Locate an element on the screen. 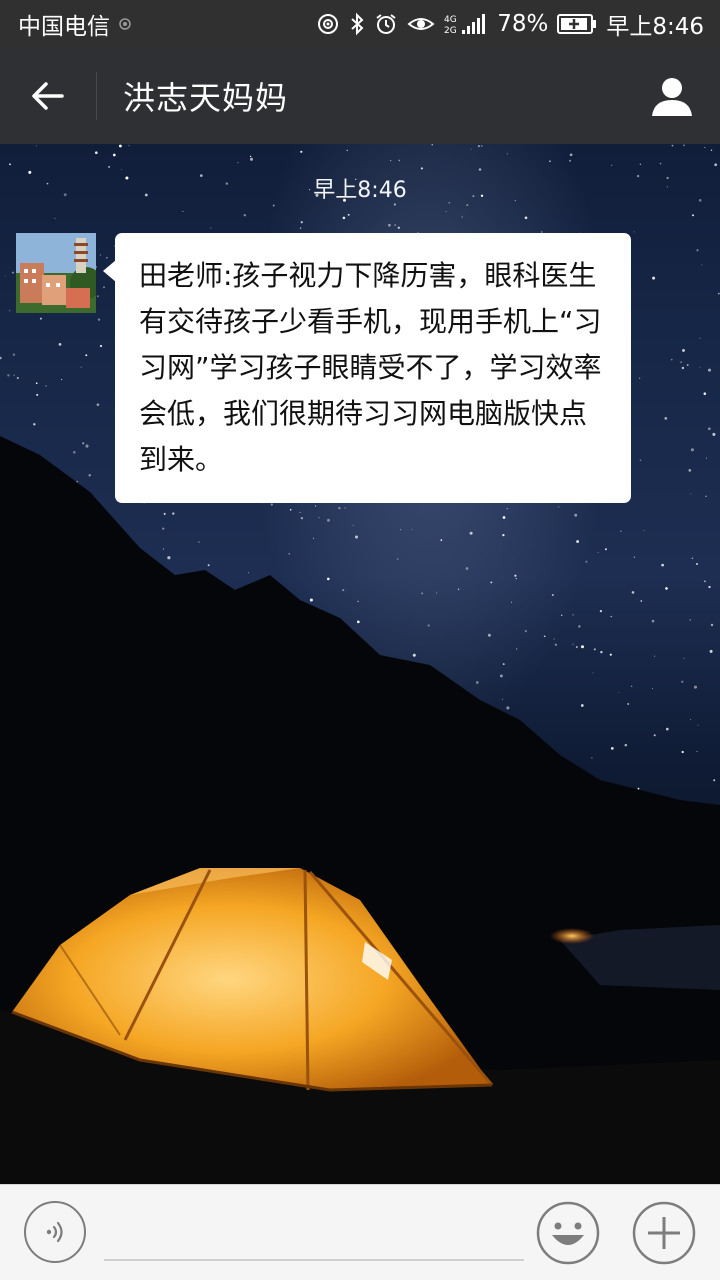 The width and height of the screenshot is (720, 1280). more-button is located at coordinates (664, 1233).